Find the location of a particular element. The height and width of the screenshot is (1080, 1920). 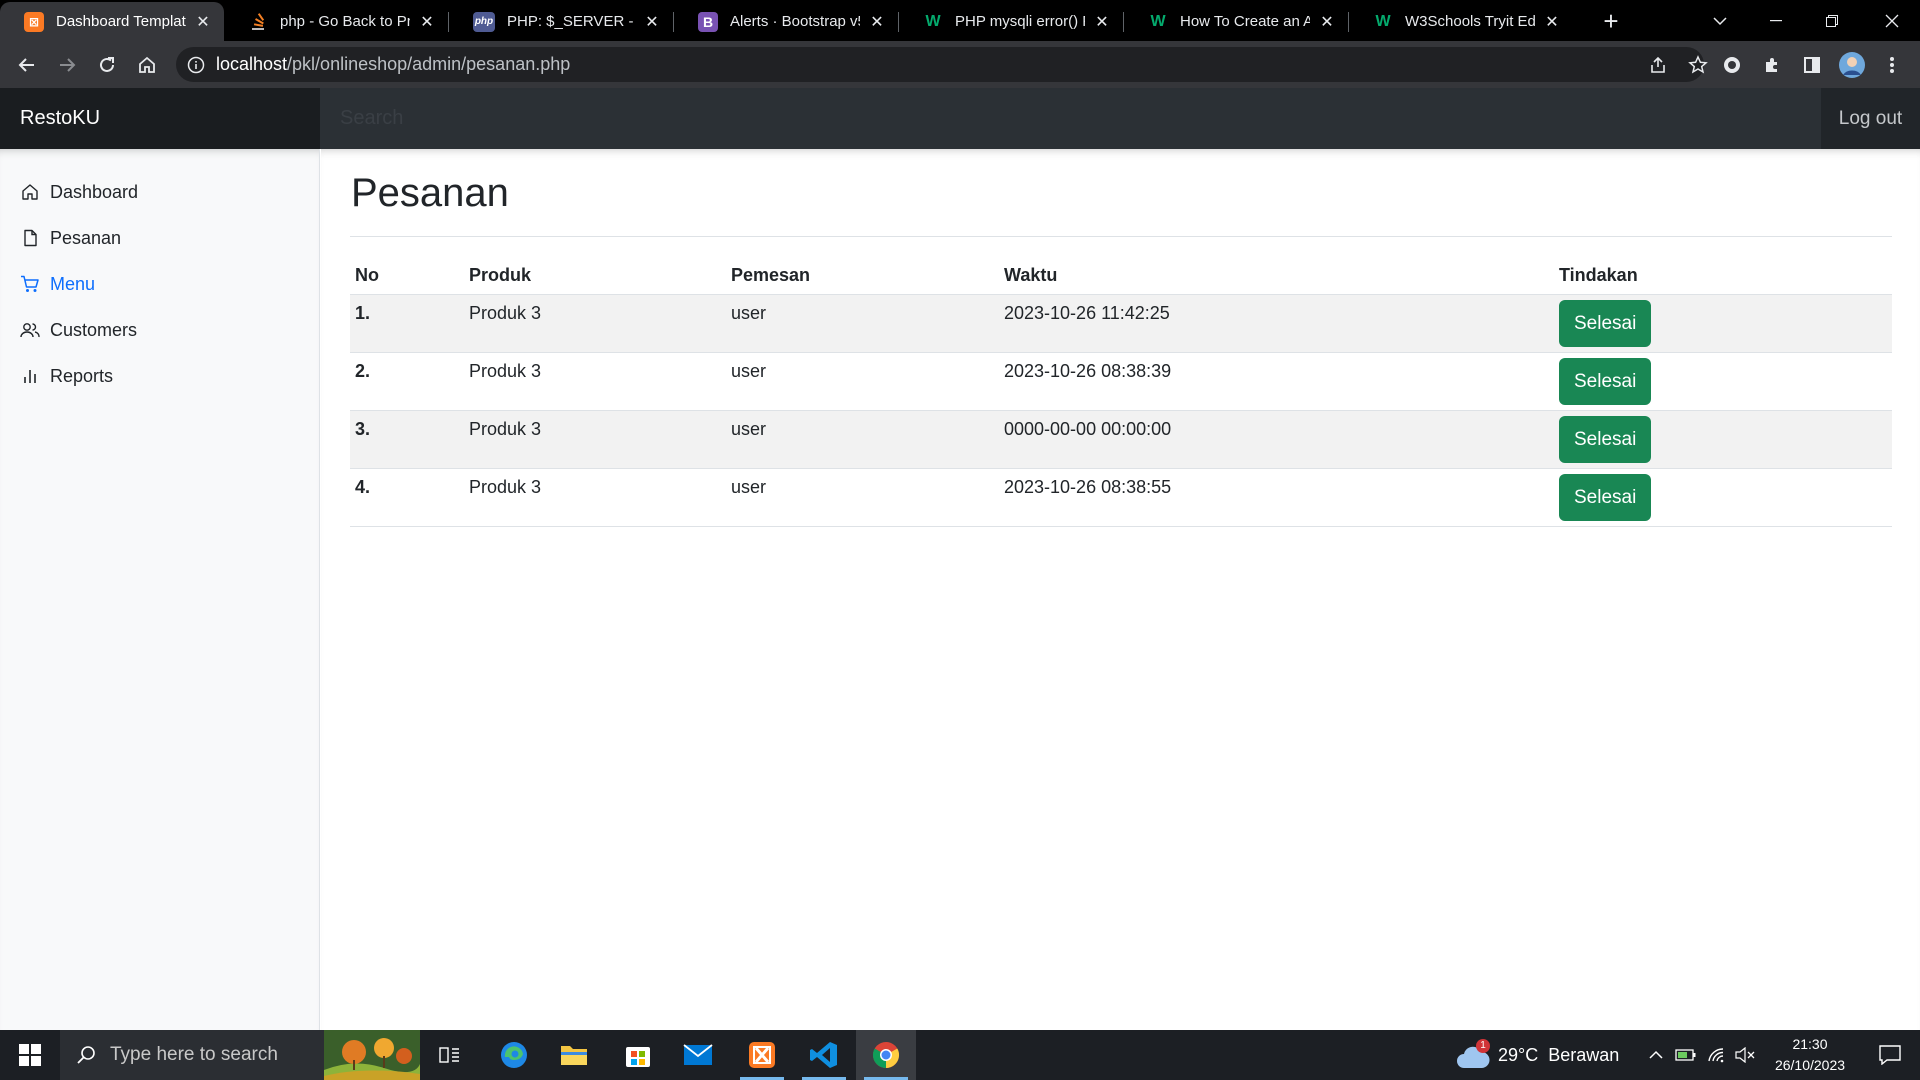

xampp-icon: ⊠ is located at coordinates (34, 21).